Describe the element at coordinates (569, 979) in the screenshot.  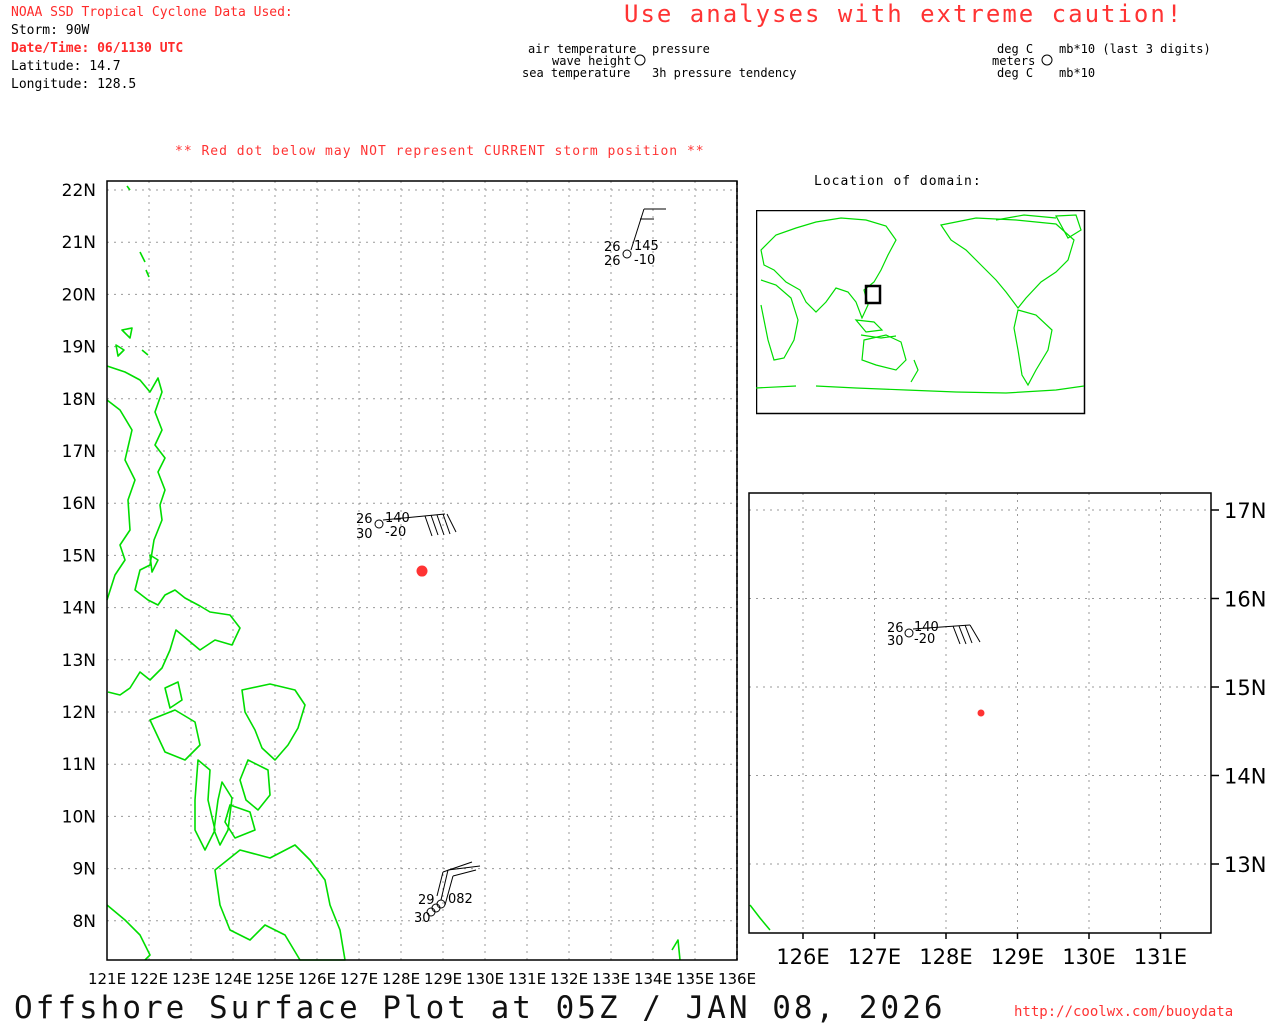
I see `lon-tick-label: 132E` at that location.